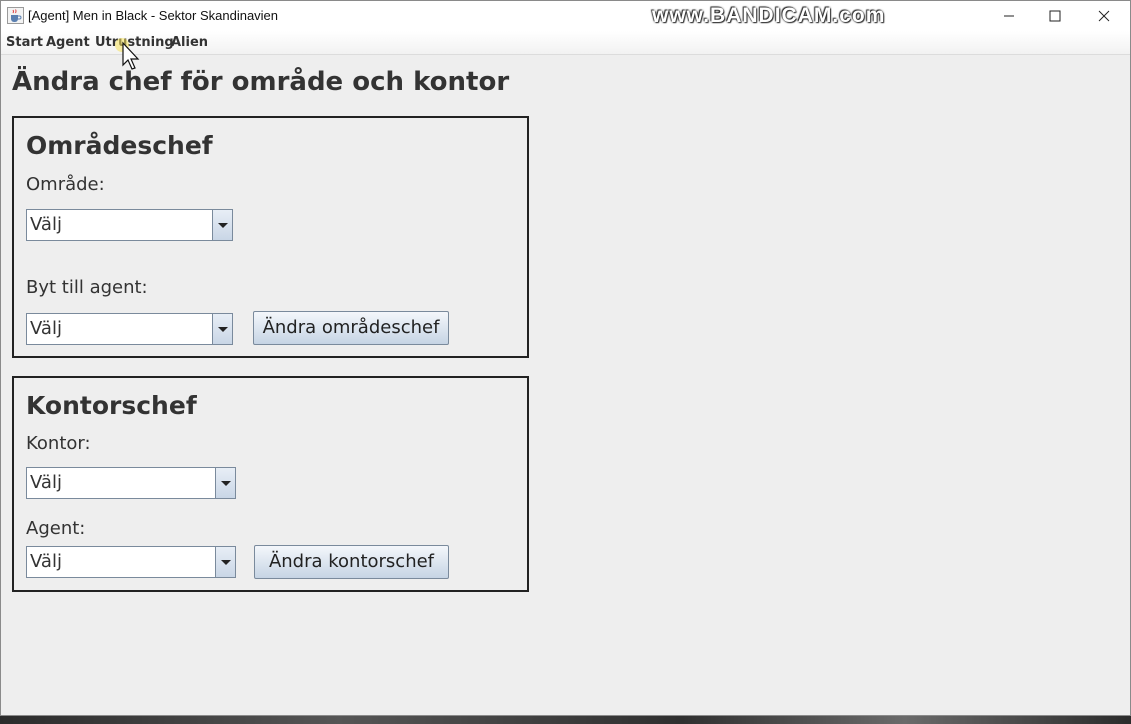  Describe the element at coordinates (46, 561) in the screenshot. I see `office-agent-value: Välj` at that location.